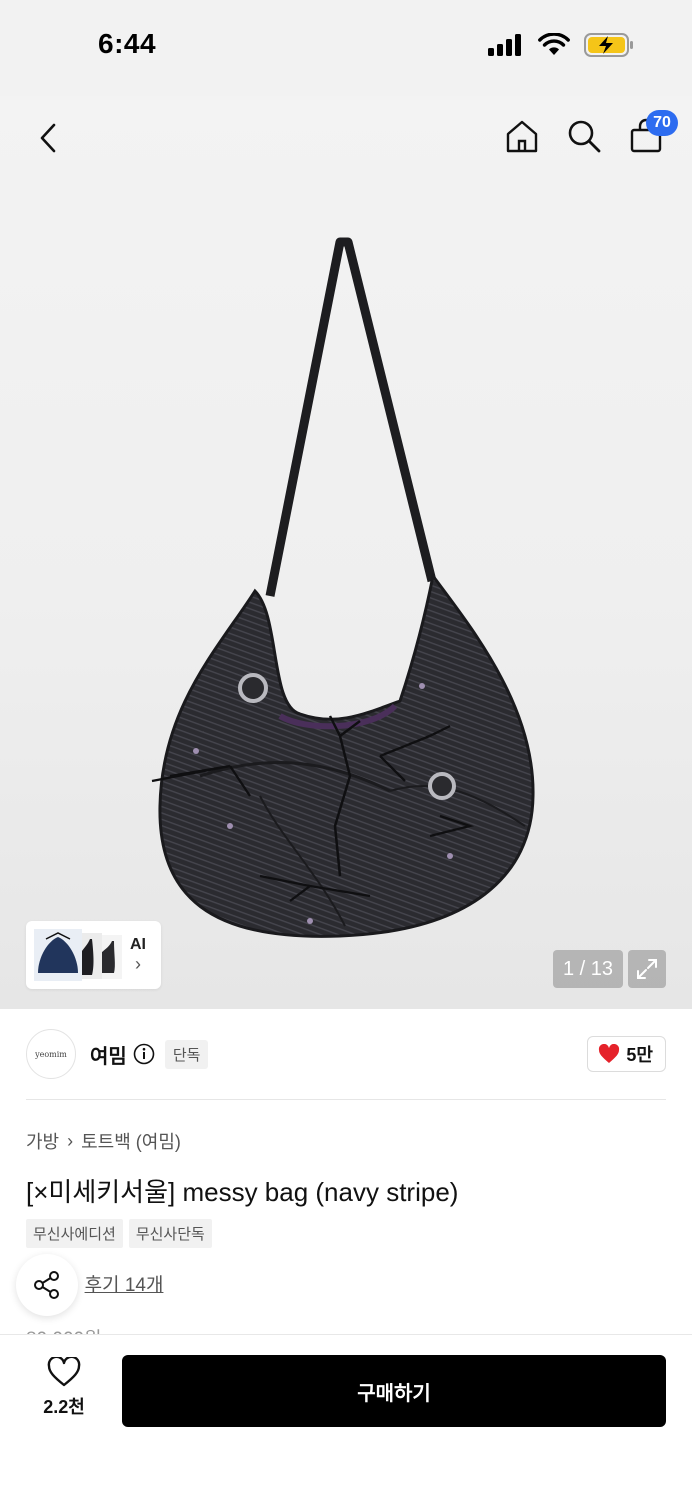 This screenshot has height=1500, width=692. Describe the element at coordinates (346, 48) in the screenshot. I see `status-bar: 6:44` at that location.